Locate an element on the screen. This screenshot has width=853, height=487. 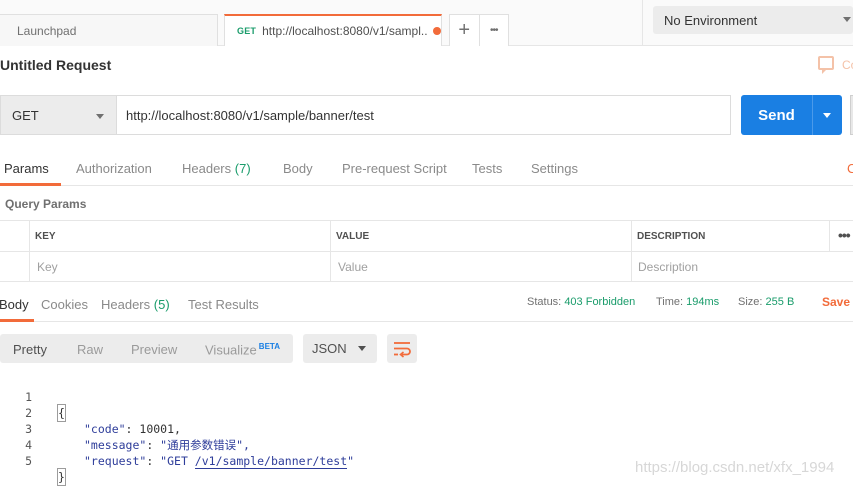
description-input: Description is located at coordinates (668, 267).